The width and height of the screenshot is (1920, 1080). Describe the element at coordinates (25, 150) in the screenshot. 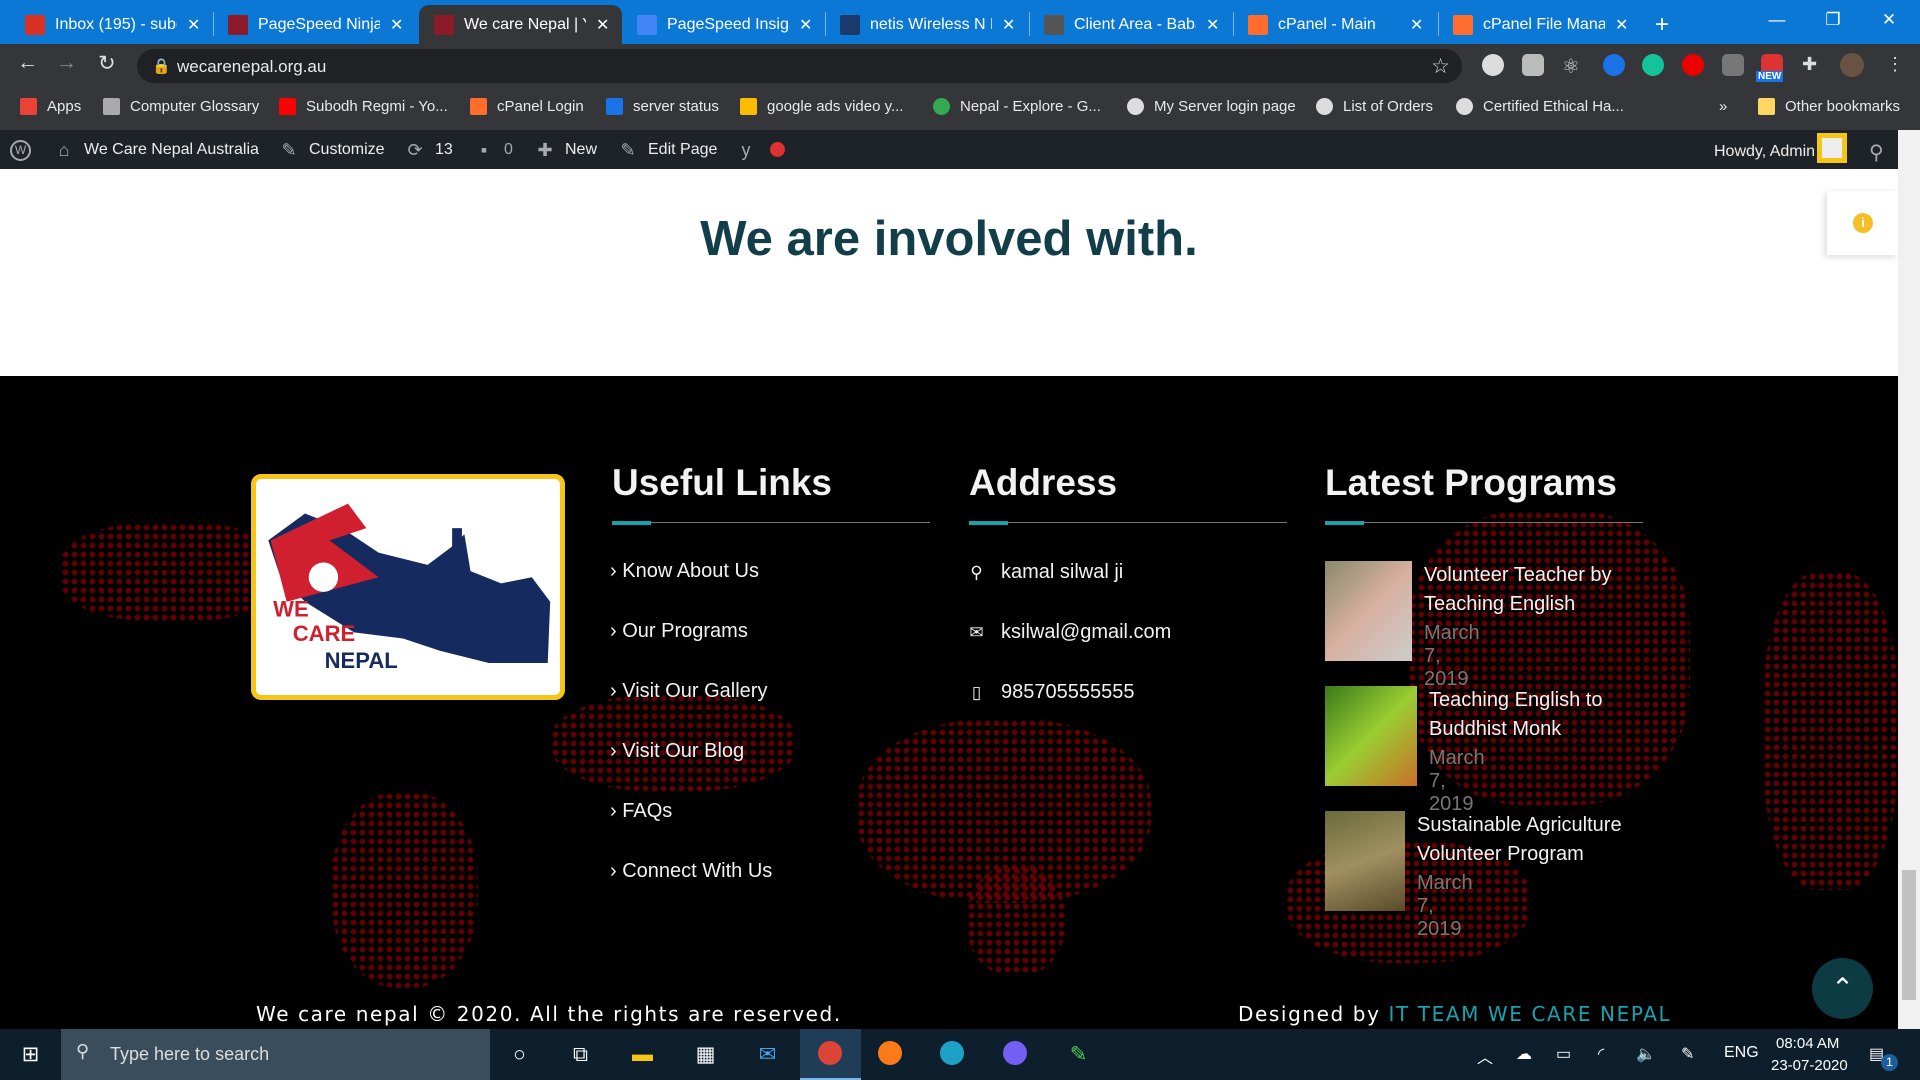

I see `wordpress-logo-icon: W` at that location.